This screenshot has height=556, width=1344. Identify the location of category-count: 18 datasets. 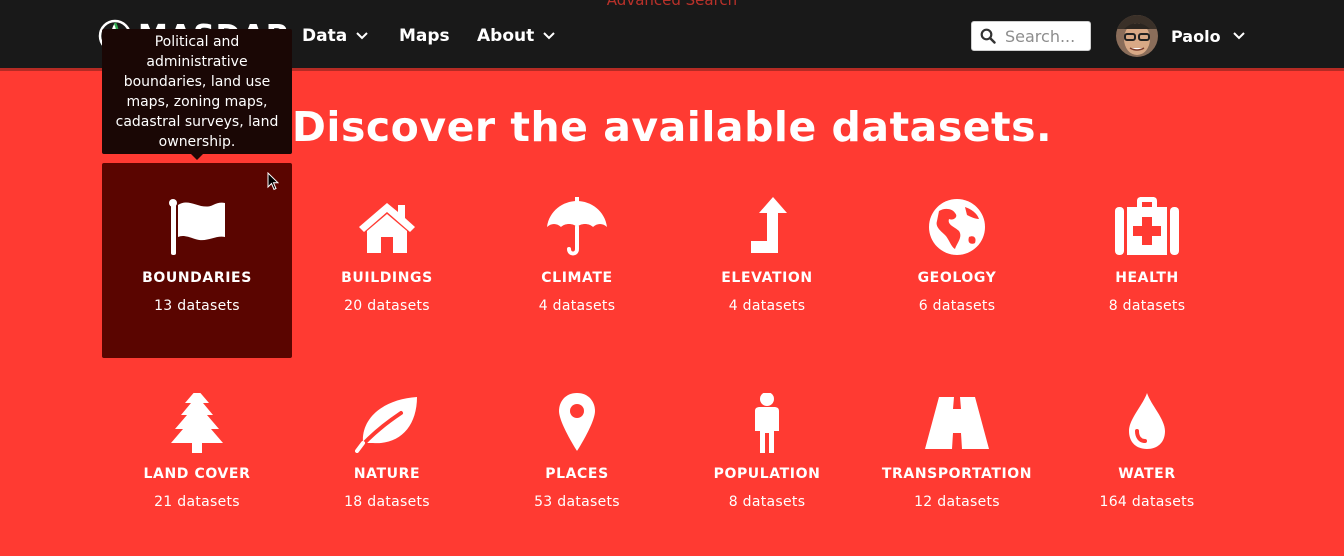
(387, 502).